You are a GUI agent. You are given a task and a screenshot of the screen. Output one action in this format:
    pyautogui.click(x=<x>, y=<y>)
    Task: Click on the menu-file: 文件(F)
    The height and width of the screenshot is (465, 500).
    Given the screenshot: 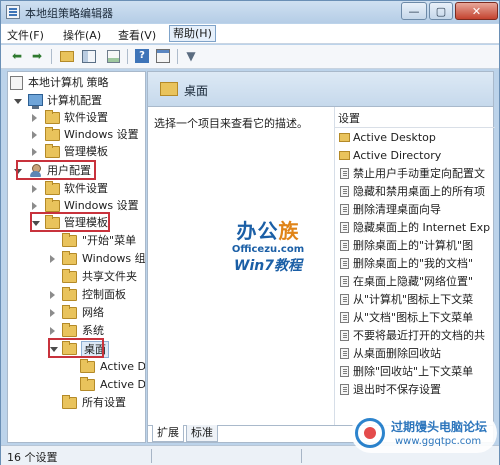 What is the action you would take?
    pyautogui.click(x=25, y=35)
    